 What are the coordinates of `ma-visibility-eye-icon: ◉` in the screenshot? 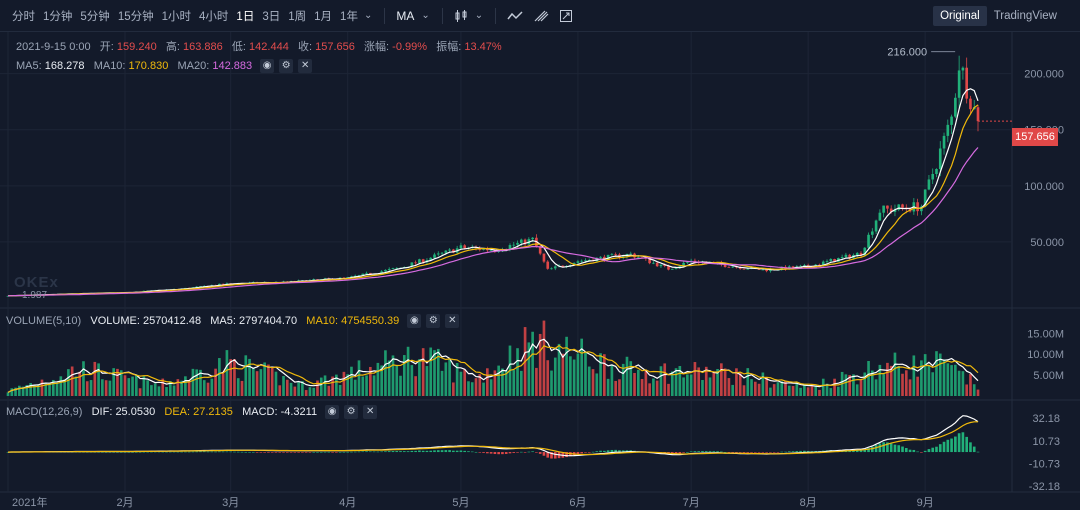 It's located at (267, 66).